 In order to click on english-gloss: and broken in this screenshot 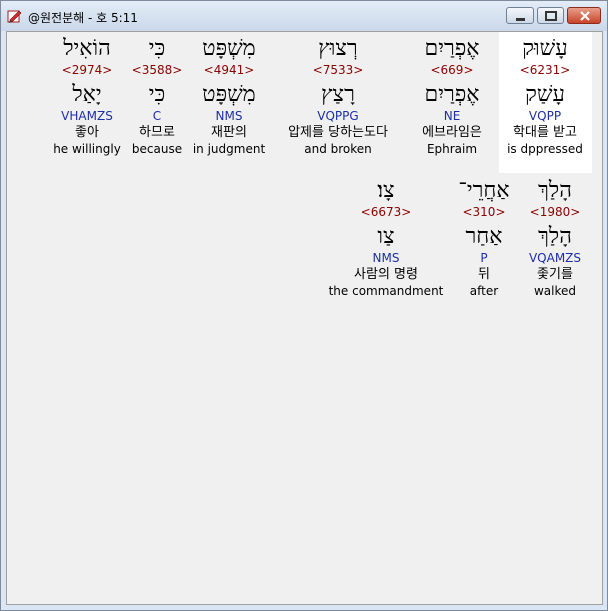, I will do `click(338, 149)`.